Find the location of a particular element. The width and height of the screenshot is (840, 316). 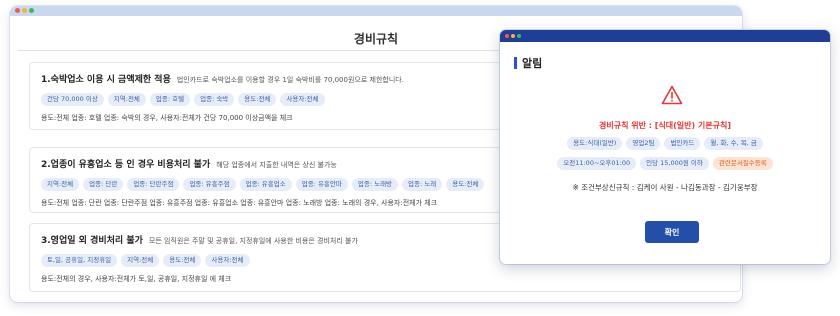

conditional-approval-rule: ※ 조건부상신규칙 : 김케이 사원 - 나김동과장 - 김기웅부장 is located at coordinates (665, 187).